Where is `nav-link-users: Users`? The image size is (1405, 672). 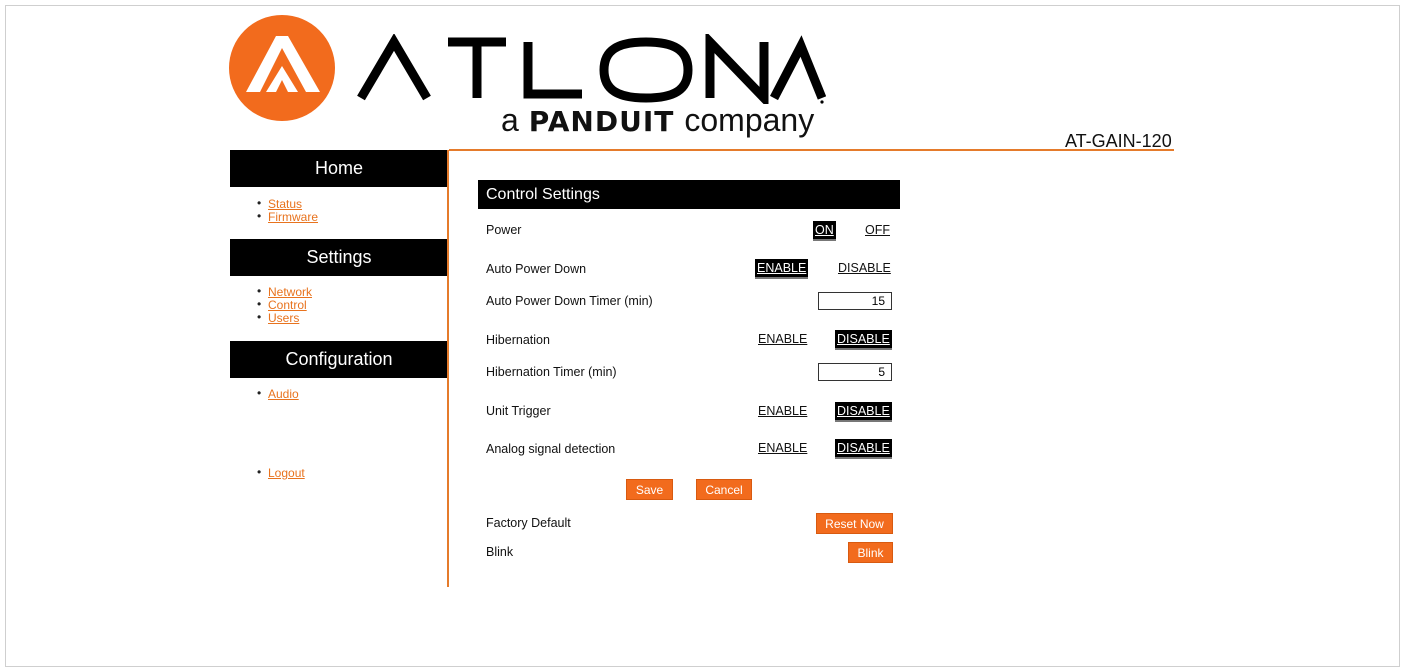 nav-link-users: Users is located at coordinates (283, 318).